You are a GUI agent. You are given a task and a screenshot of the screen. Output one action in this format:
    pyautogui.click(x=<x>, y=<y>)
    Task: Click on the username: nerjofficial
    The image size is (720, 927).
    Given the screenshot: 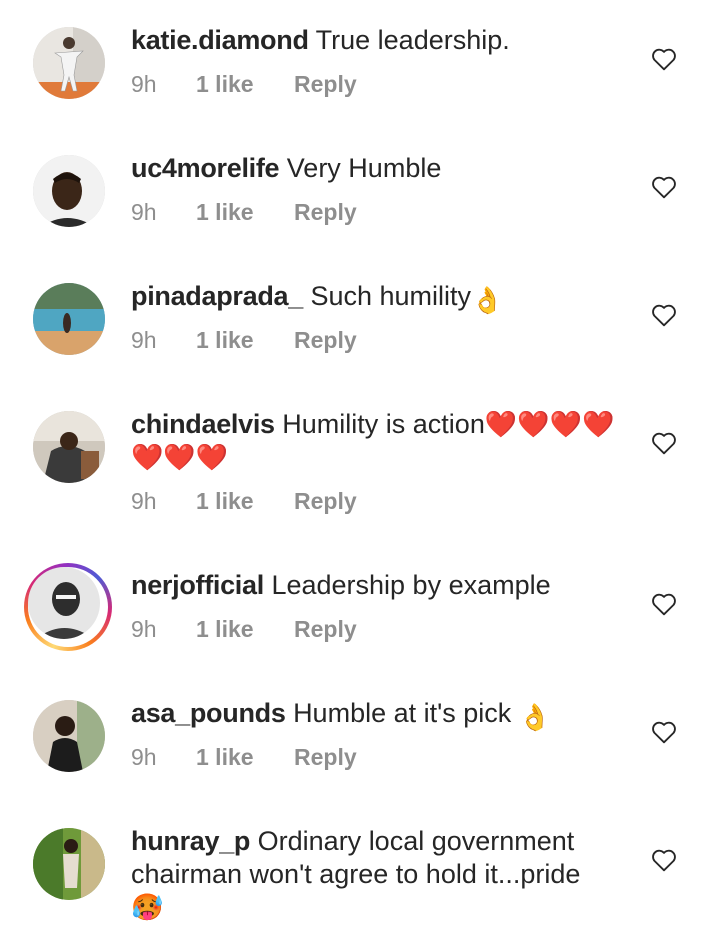 What is the action you would take?
    pyautogui.click(x=197, y=585)
    